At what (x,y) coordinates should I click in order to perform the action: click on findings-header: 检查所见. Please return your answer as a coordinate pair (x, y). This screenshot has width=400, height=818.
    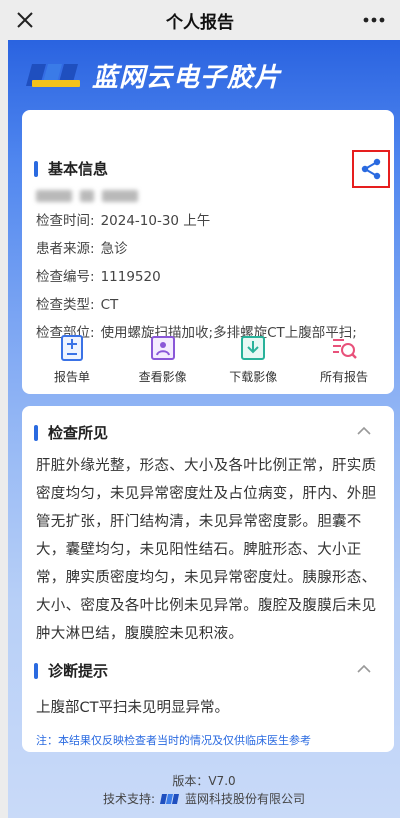
    Looking at the image, I should click on (71, 432).